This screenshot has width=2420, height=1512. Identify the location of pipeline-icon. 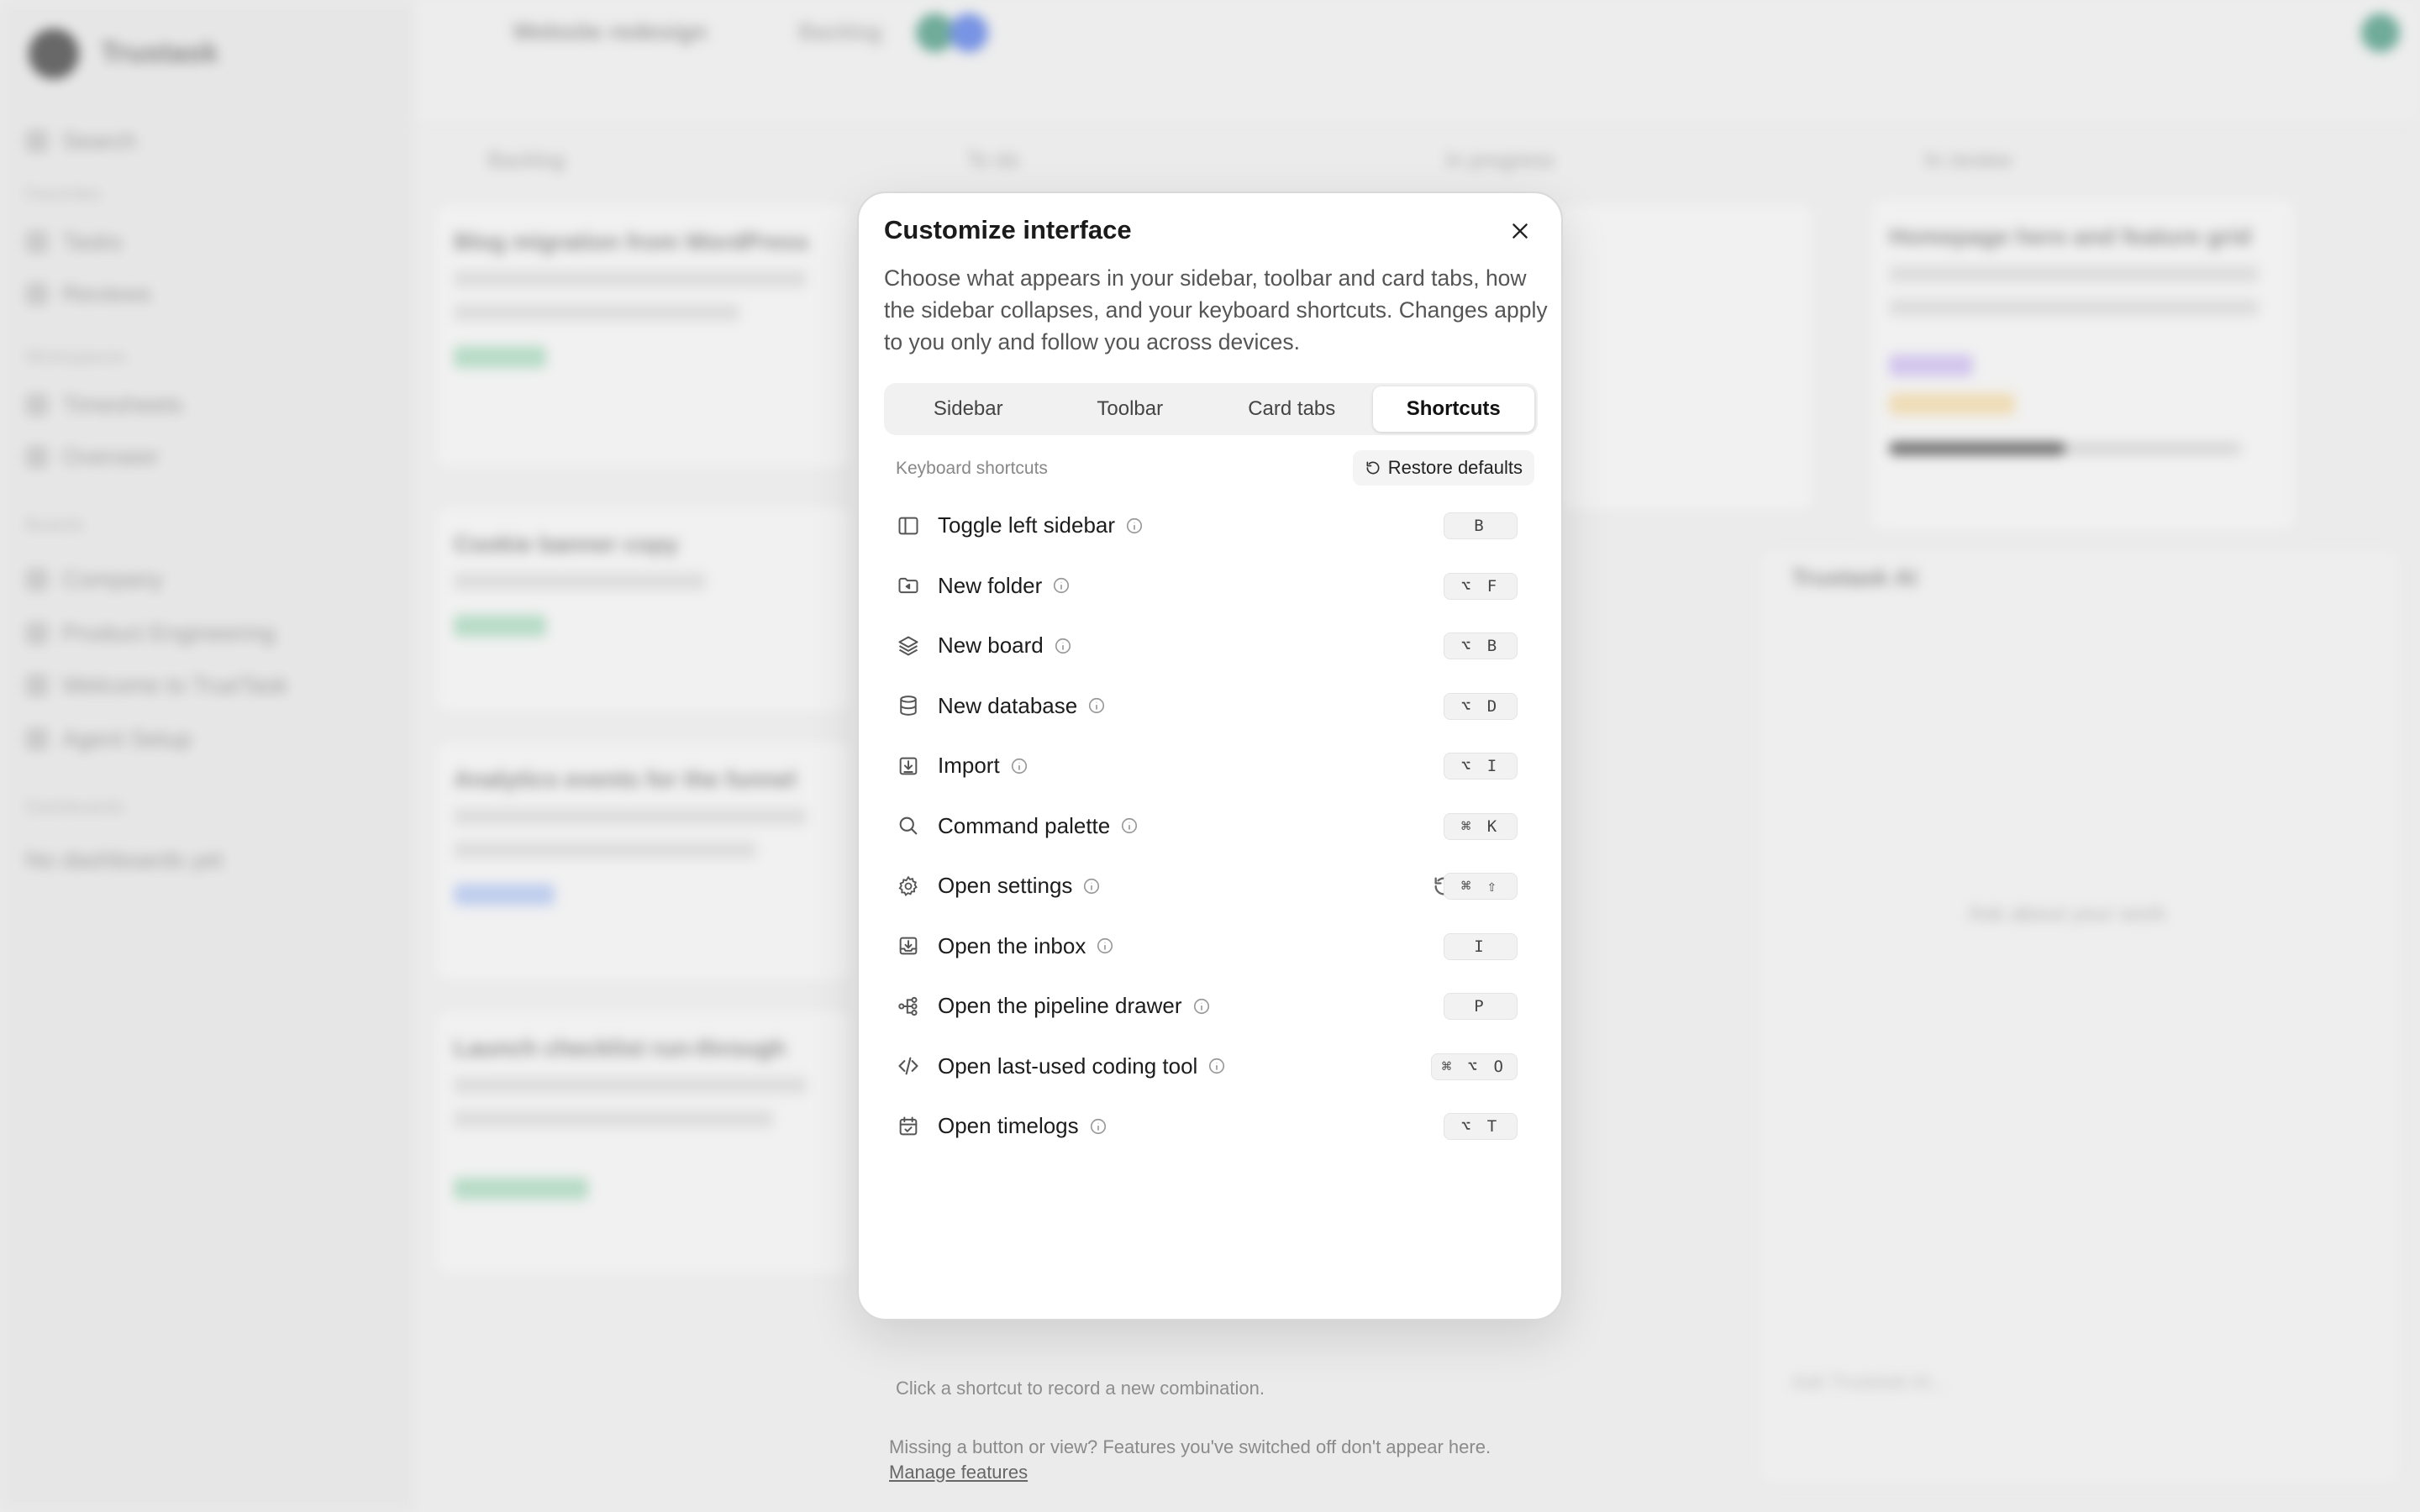
(908, 1006).